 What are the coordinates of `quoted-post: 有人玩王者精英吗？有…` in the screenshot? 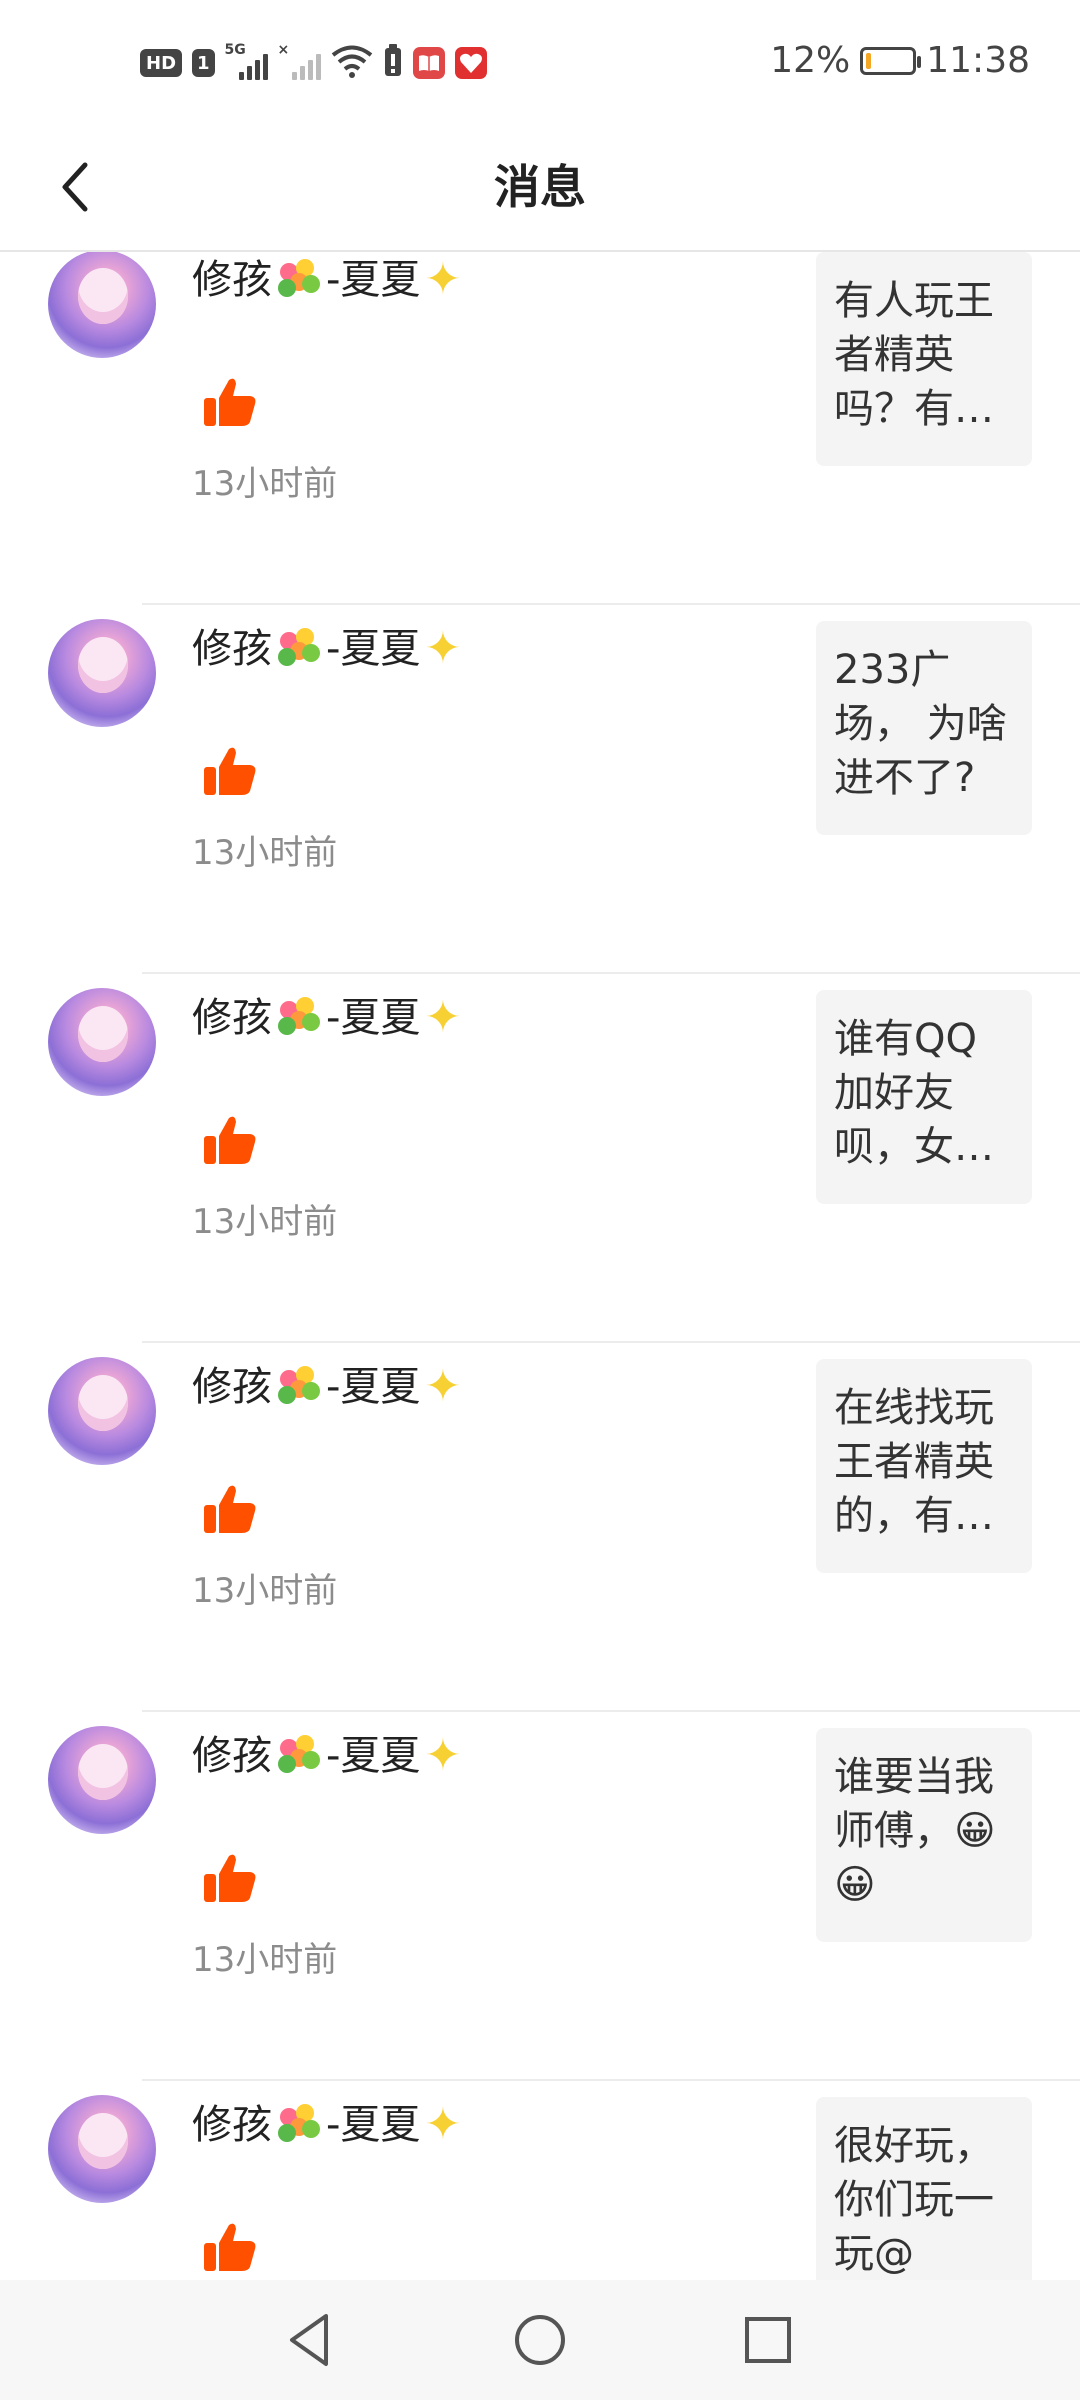 It's located at (924, 359).